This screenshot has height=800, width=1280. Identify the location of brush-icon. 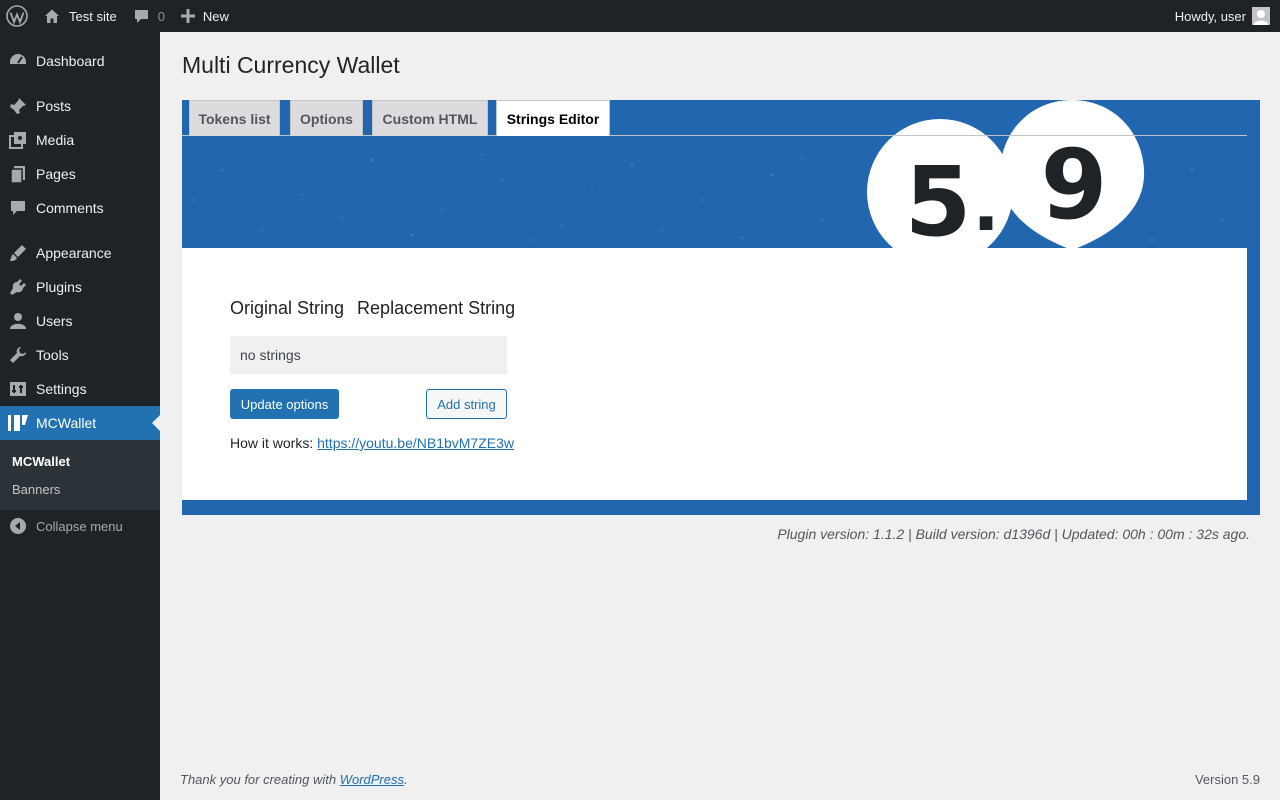
(18, 253).